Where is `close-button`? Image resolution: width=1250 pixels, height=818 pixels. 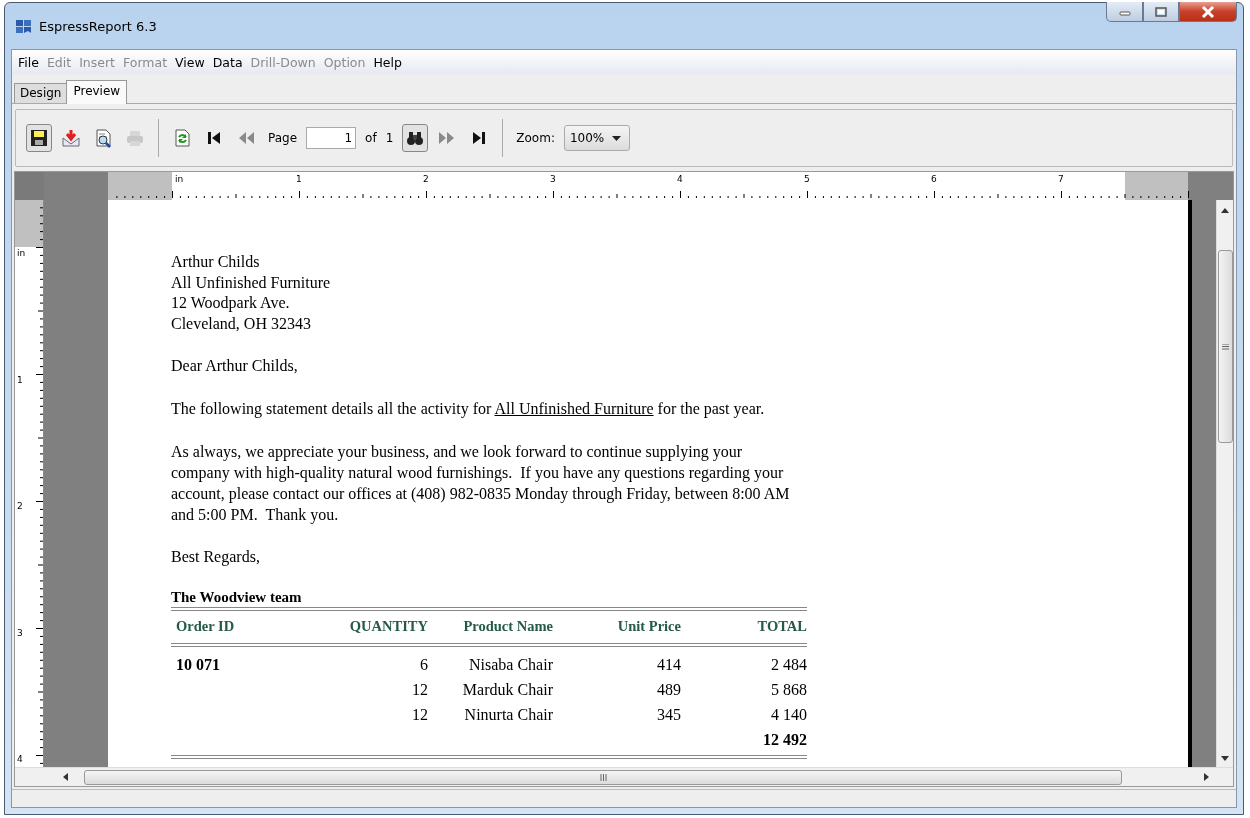
close-button is located at coordinates (1208, 12).